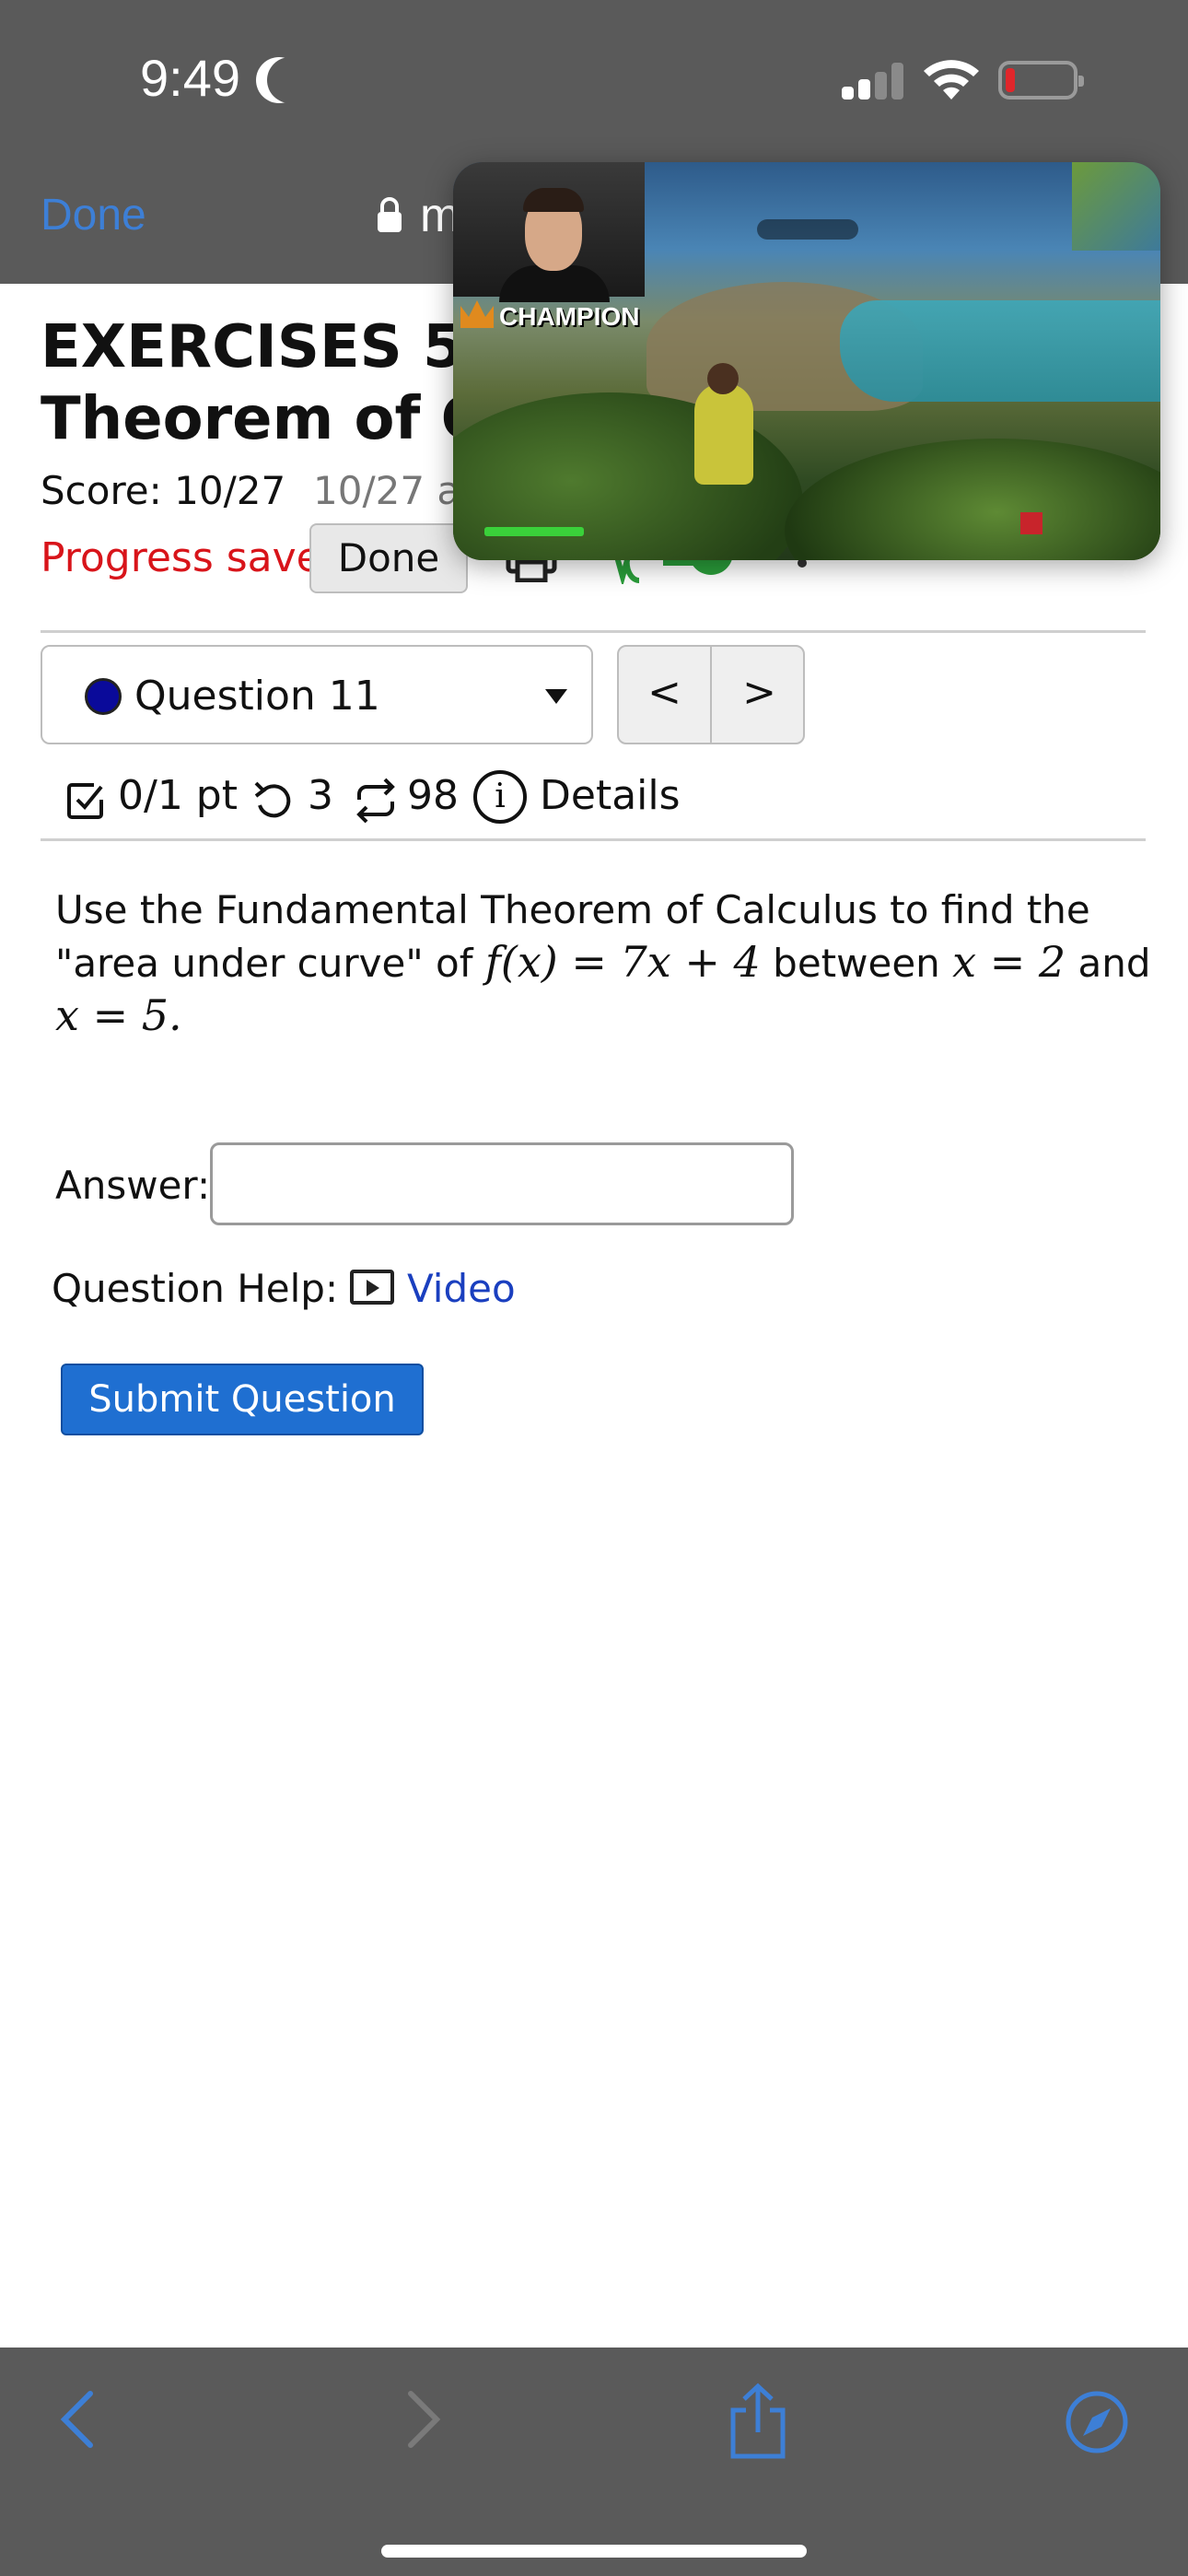  What do you see at coordinates (594, 2551) in the screenshot?
I see `home-indicator` at bounding box center [594, 2551].